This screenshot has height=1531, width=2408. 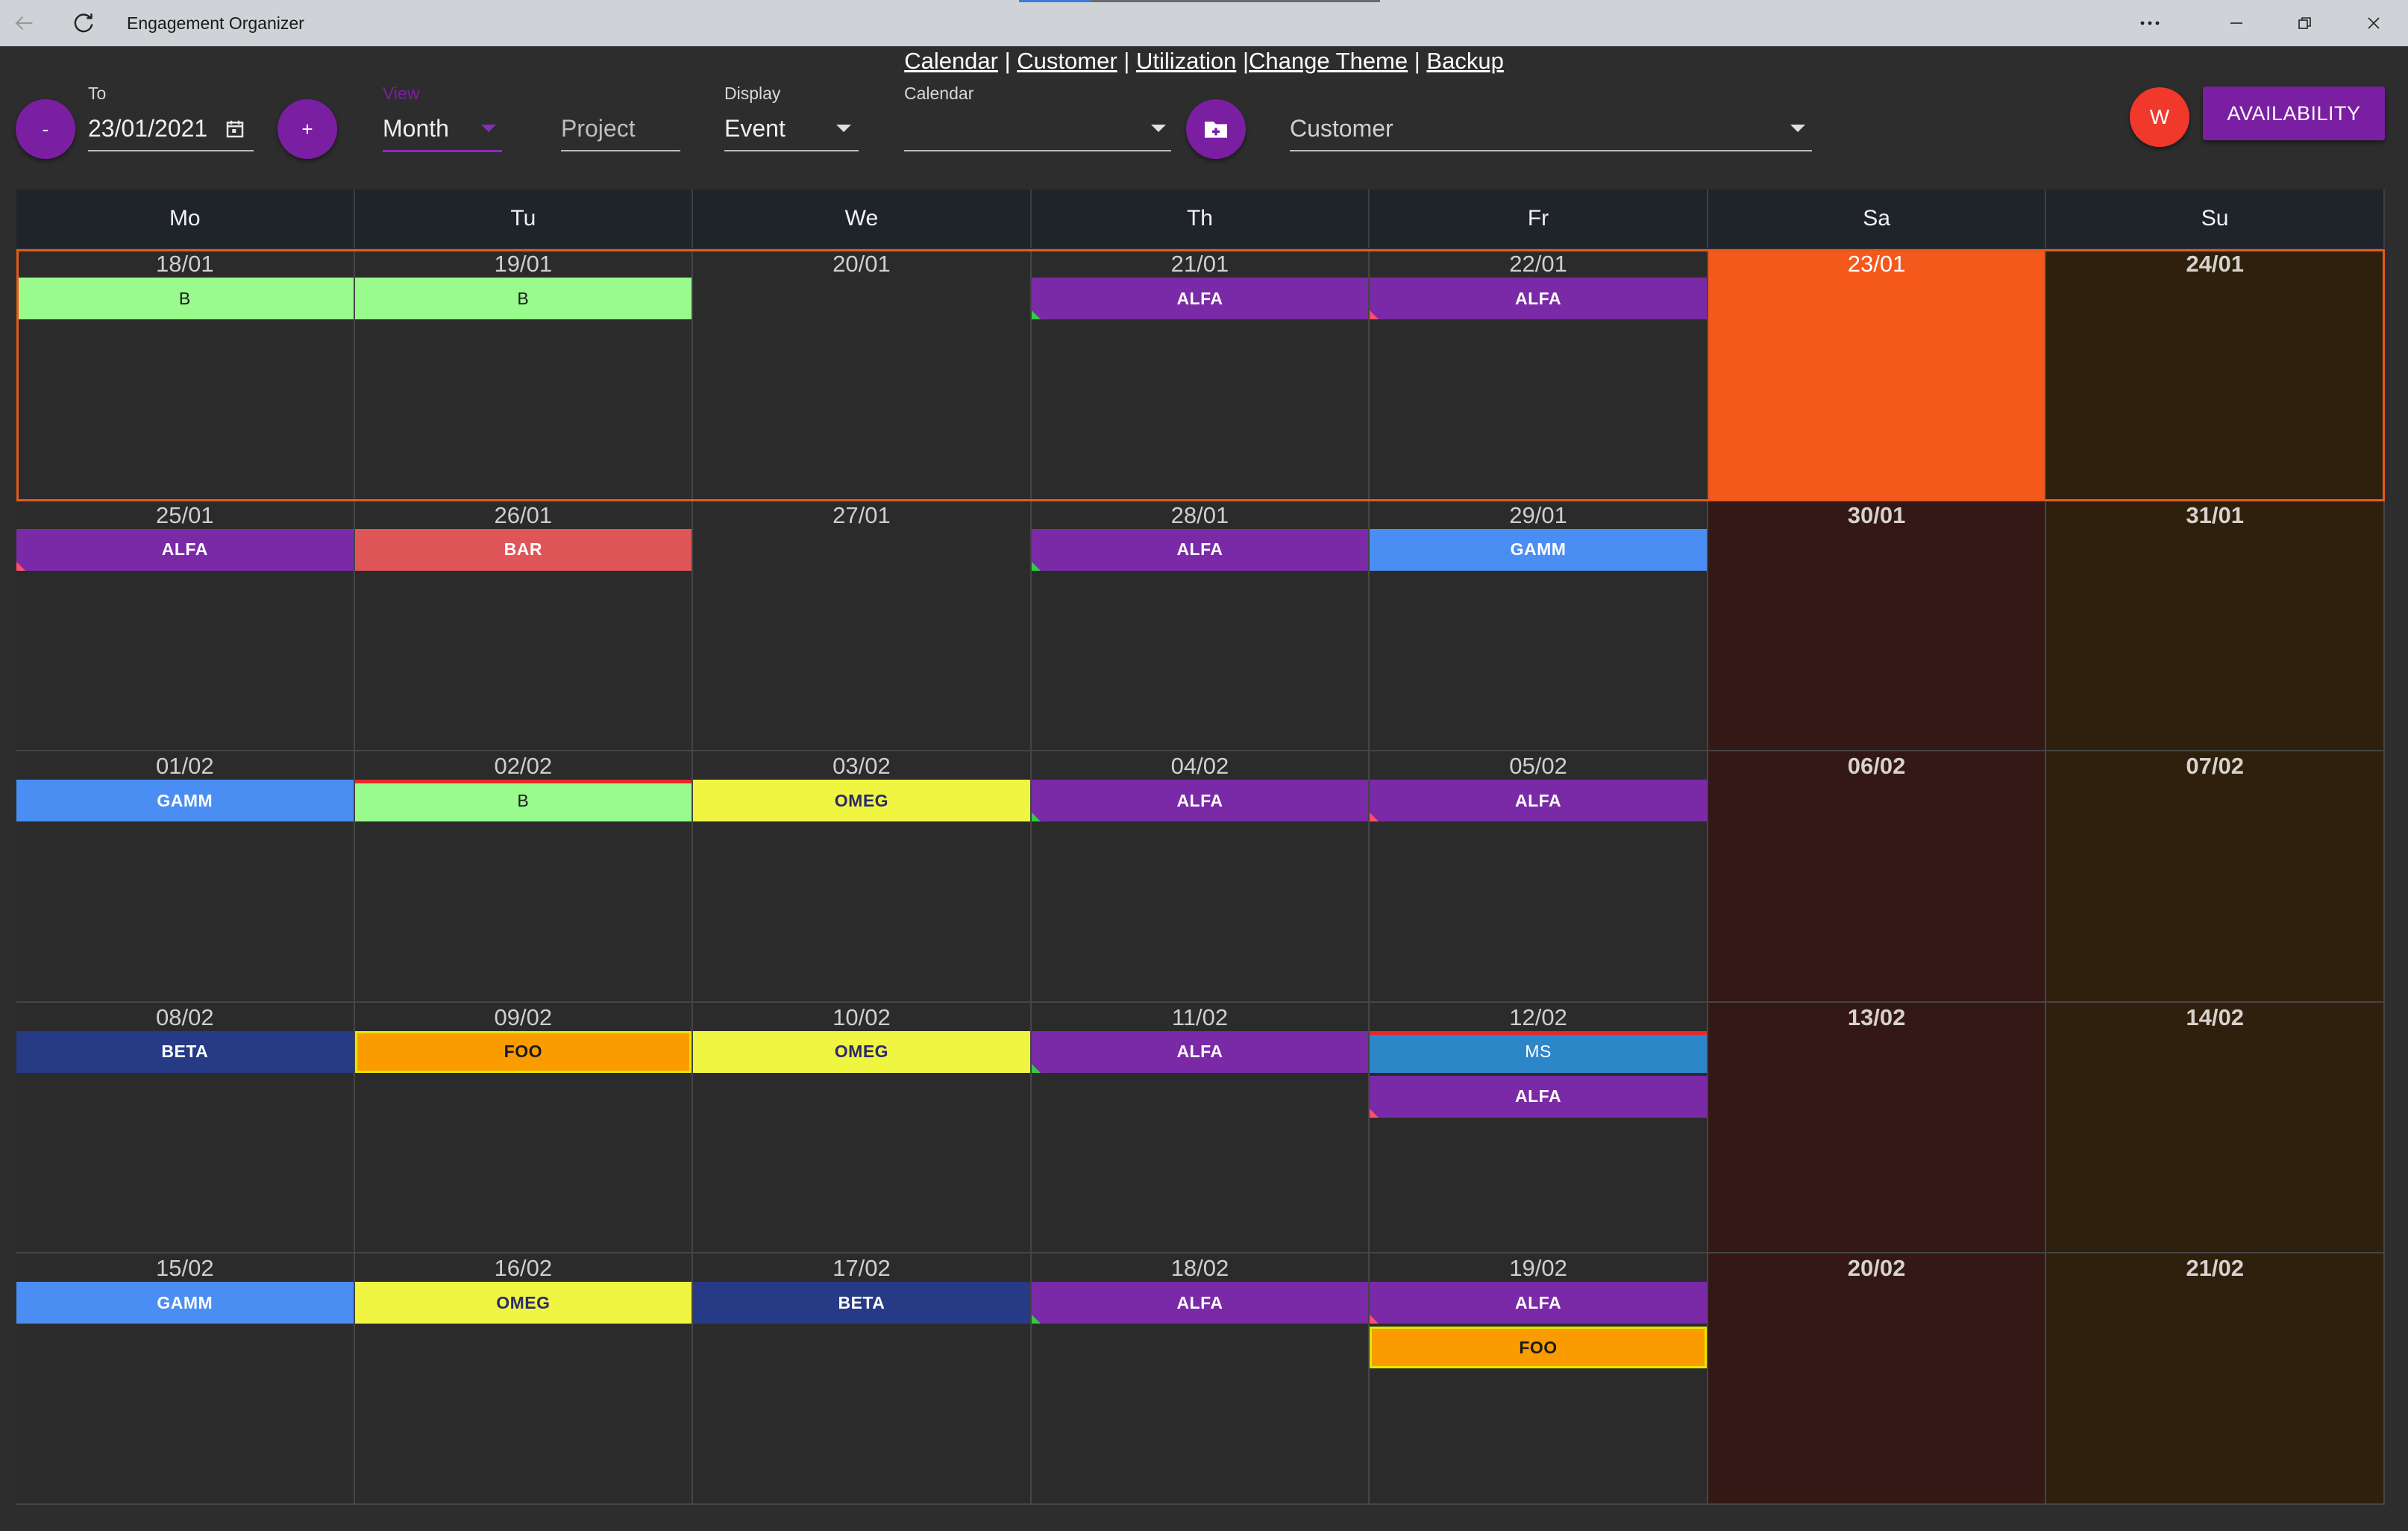 What do you see at coordinates (1201, 1127) in the screenshot?
I see `day-cell: 11/02 ALFA` at bounding box center [1201, 1127].